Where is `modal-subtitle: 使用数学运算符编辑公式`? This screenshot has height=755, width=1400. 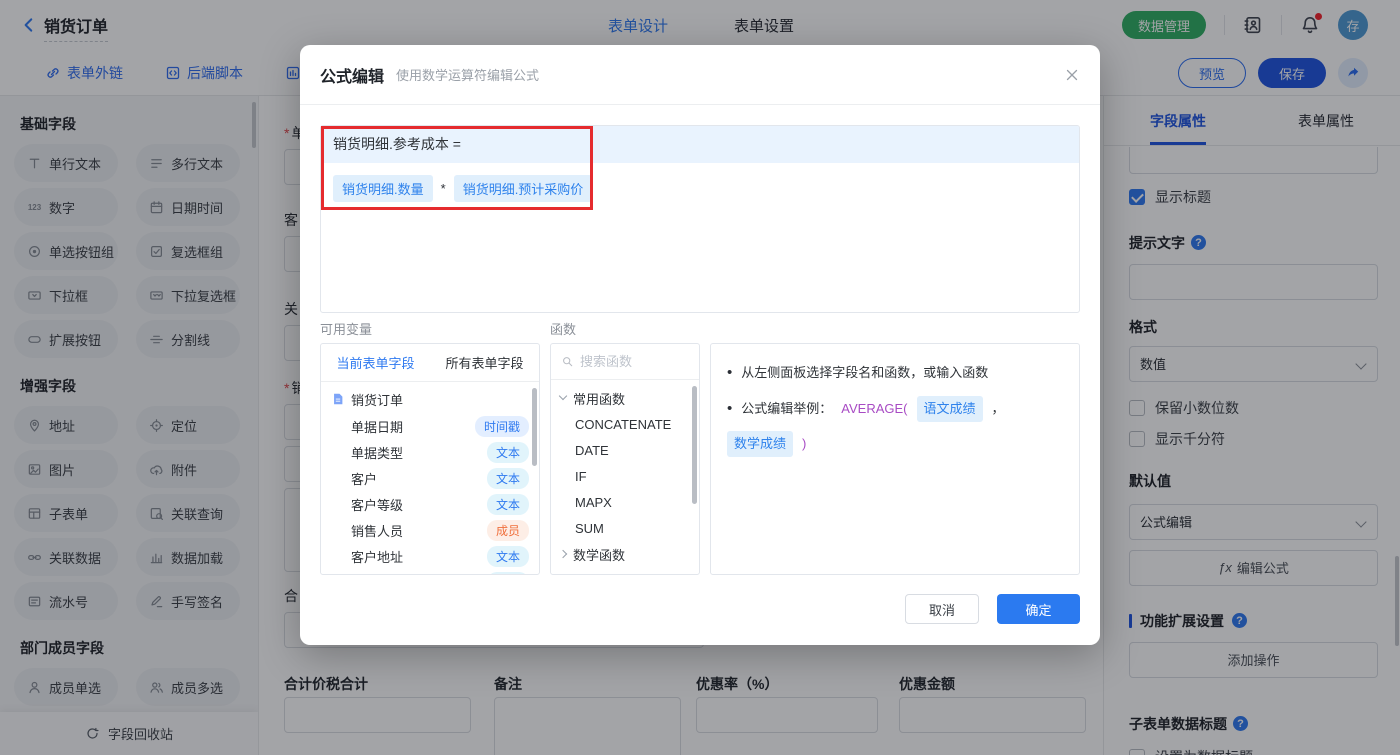 modal-subtitle: 使用数学运算符编辑公式 is located at coordinates (468, 75).